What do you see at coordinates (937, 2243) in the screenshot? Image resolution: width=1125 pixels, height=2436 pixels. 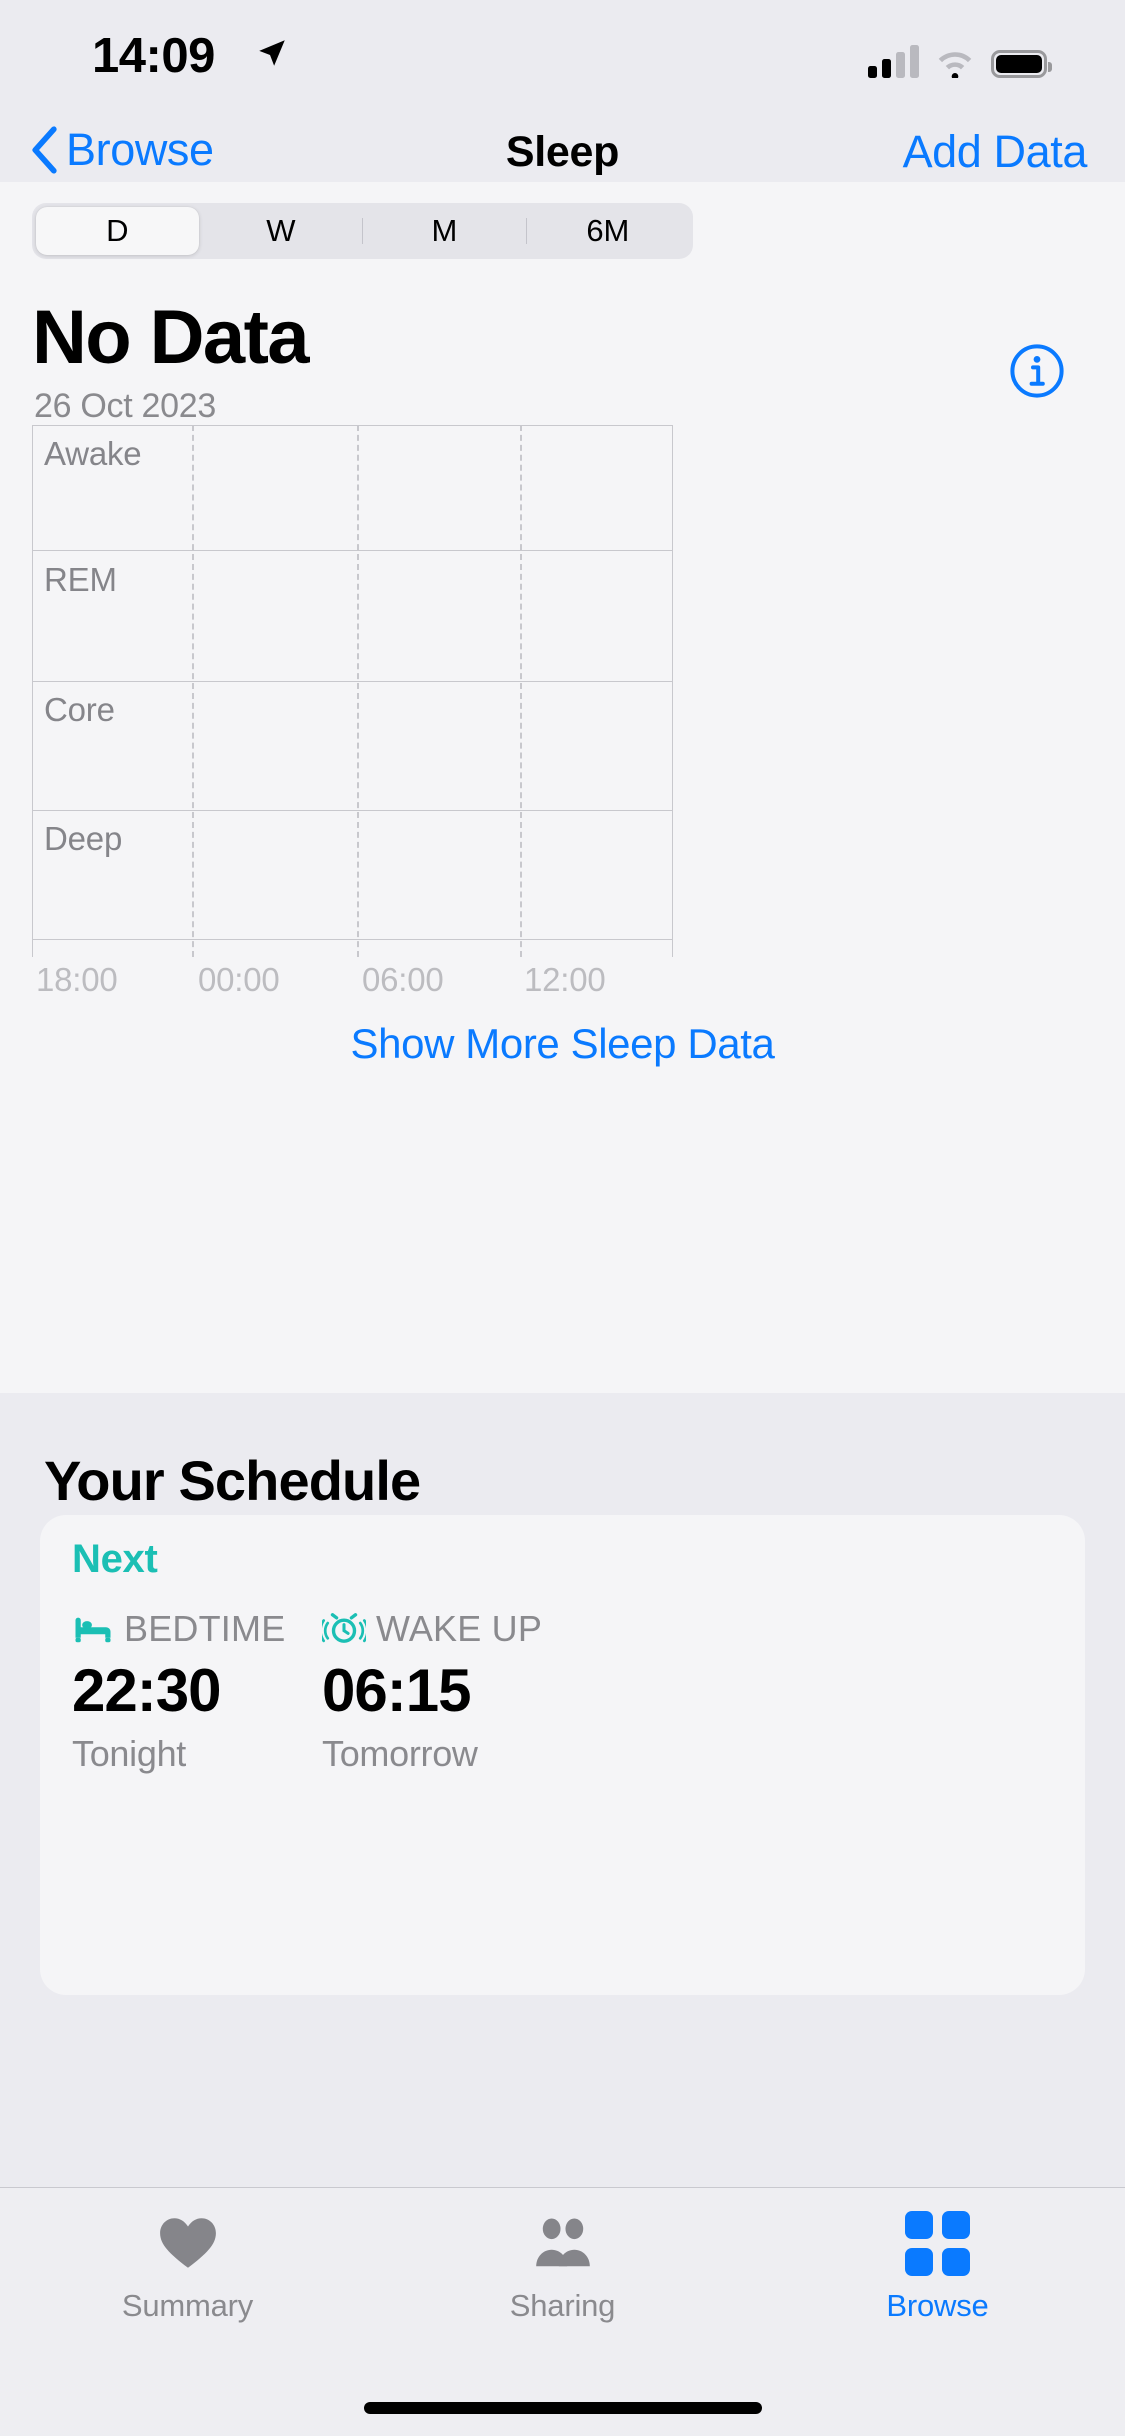 I see `grid-icon` at bounding box center [937, 2243].